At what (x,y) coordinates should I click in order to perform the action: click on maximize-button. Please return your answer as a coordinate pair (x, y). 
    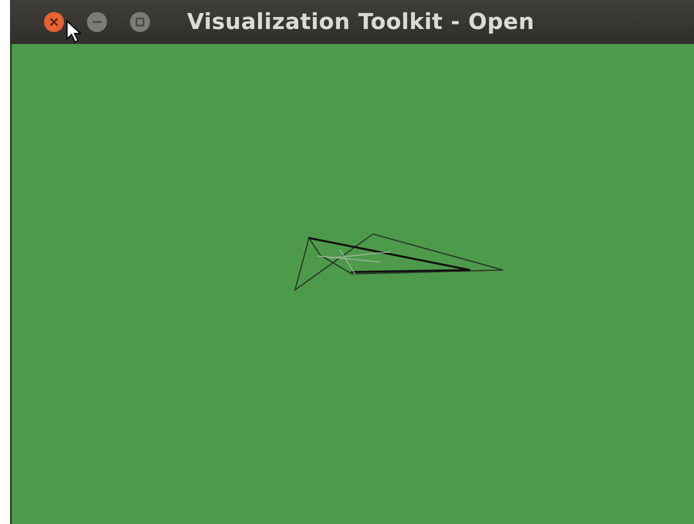
    Looking at the image, I should click on (140, 22).